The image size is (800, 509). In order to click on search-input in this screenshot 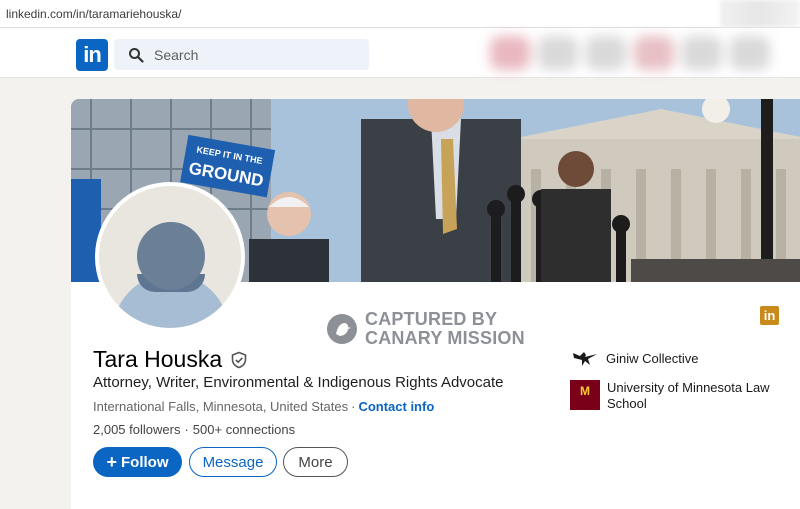, I will do `click(254, 54)`.